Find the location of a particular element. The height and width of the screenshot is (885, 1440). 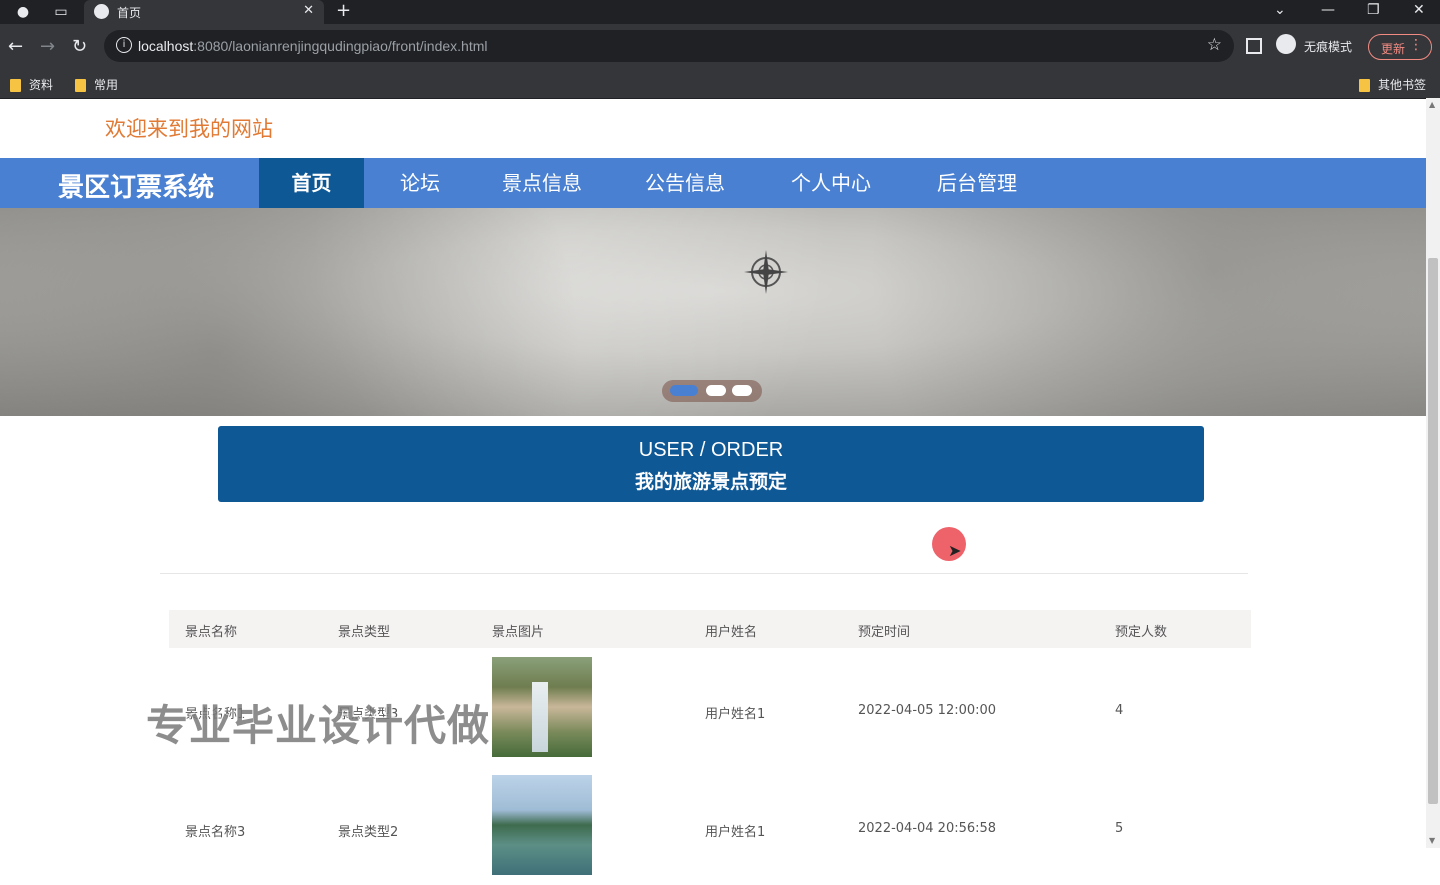

col-header-image: 景点图片 is located at coordinates (518, 632).